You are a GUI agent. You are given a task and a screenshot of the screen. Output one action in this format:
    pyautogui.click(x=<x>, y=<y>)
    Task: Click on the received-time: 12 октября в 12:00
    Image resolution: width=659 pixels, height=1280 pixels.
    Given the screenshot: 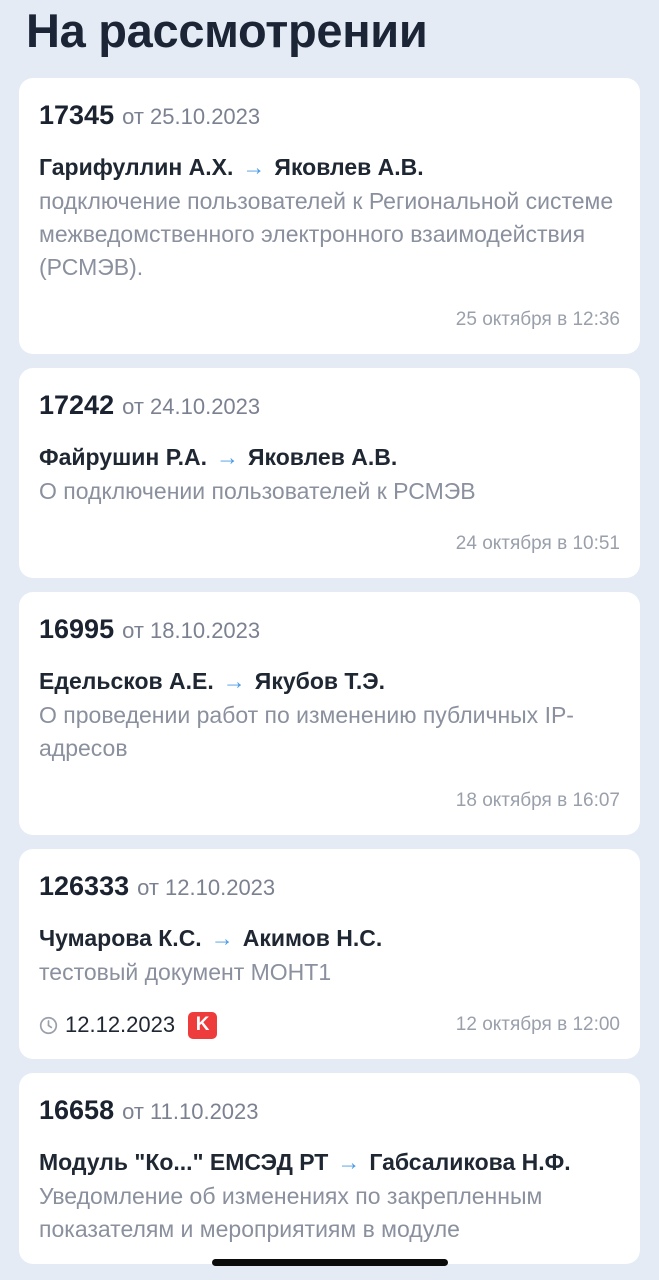 What is the action you would take?
    pyautogui.click(x=537, y=1024)
    